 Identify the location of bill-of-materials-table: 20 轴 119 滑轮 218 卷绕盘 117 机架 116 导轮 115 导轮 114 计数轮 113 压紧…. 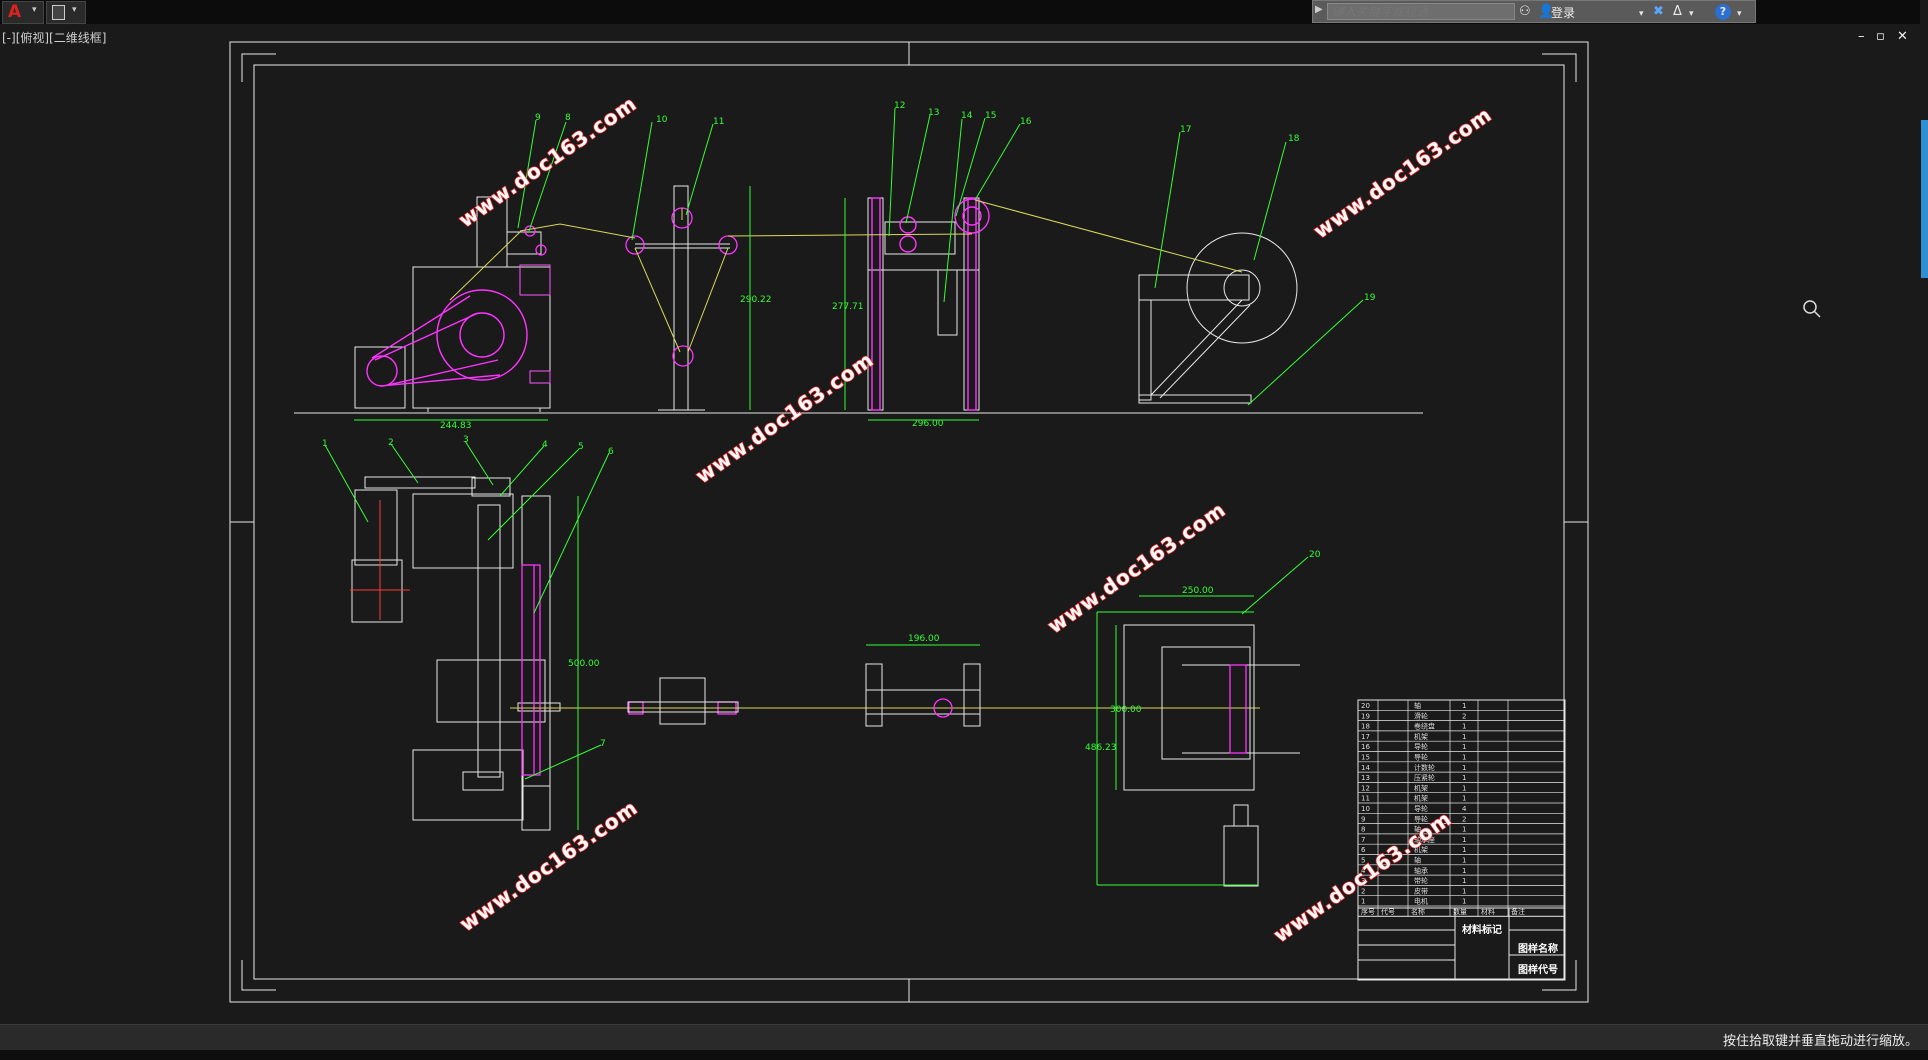
(1461, 808).